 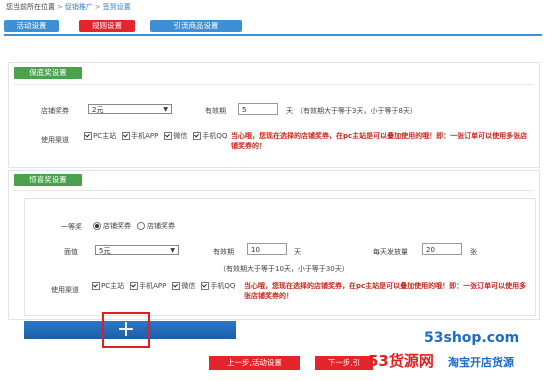 I want to click on next-step-button: 下一步,引, so click(x=344, y=363).